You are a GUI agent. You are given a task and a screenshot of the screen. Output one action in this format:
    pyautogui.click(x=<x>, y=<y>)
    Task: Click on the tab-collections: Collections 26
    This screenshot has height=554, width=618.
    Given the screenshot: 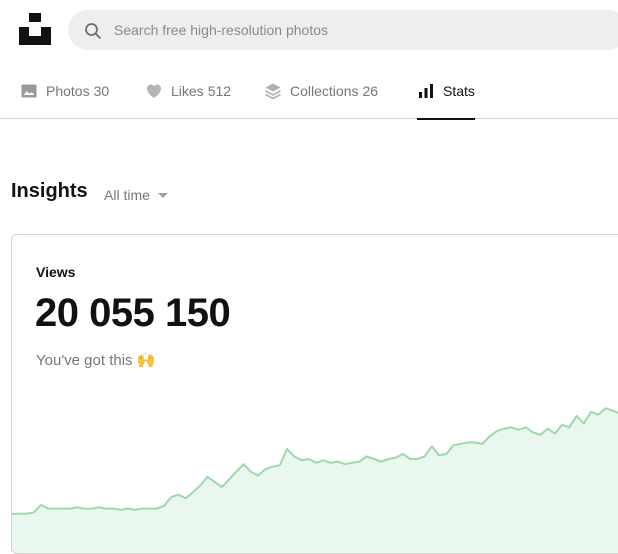 What is the action you would take?
    pyautogui.click(x=321, y=90)
    